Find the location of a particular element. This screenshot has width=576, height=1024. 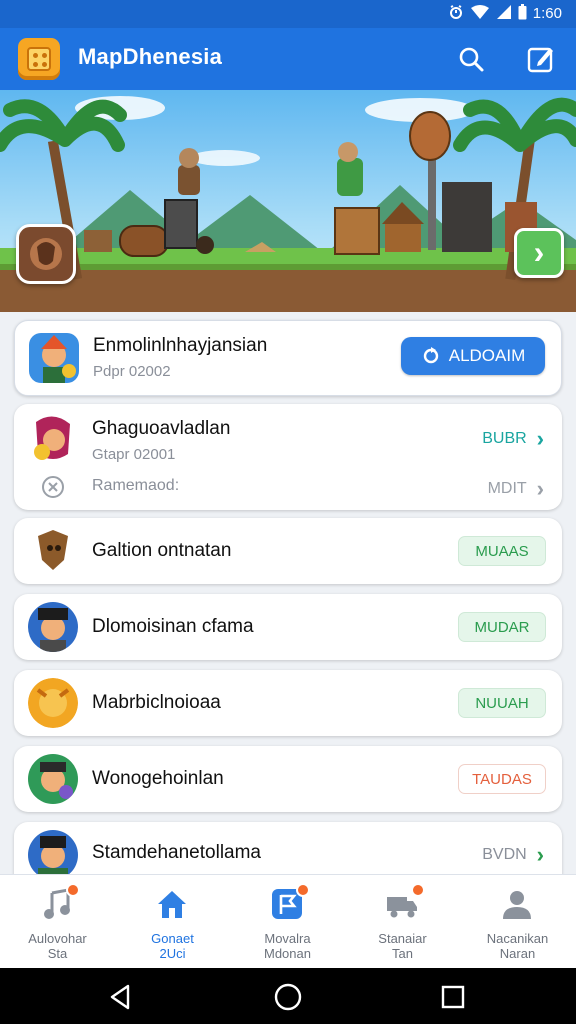

next-arrow-icon: › is located at coordinates (539, 253).